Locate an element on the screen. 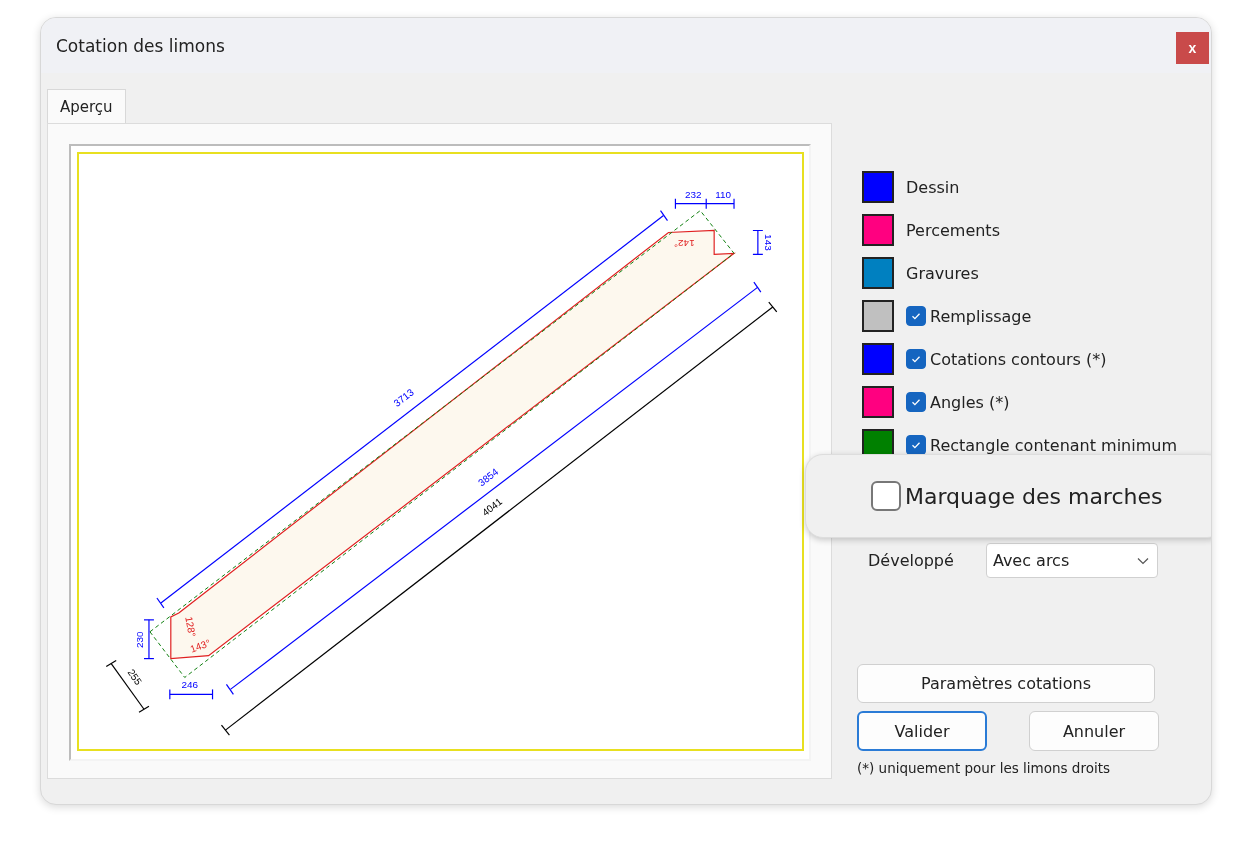  layer-label: Percements is located at coordinates (953, 230).